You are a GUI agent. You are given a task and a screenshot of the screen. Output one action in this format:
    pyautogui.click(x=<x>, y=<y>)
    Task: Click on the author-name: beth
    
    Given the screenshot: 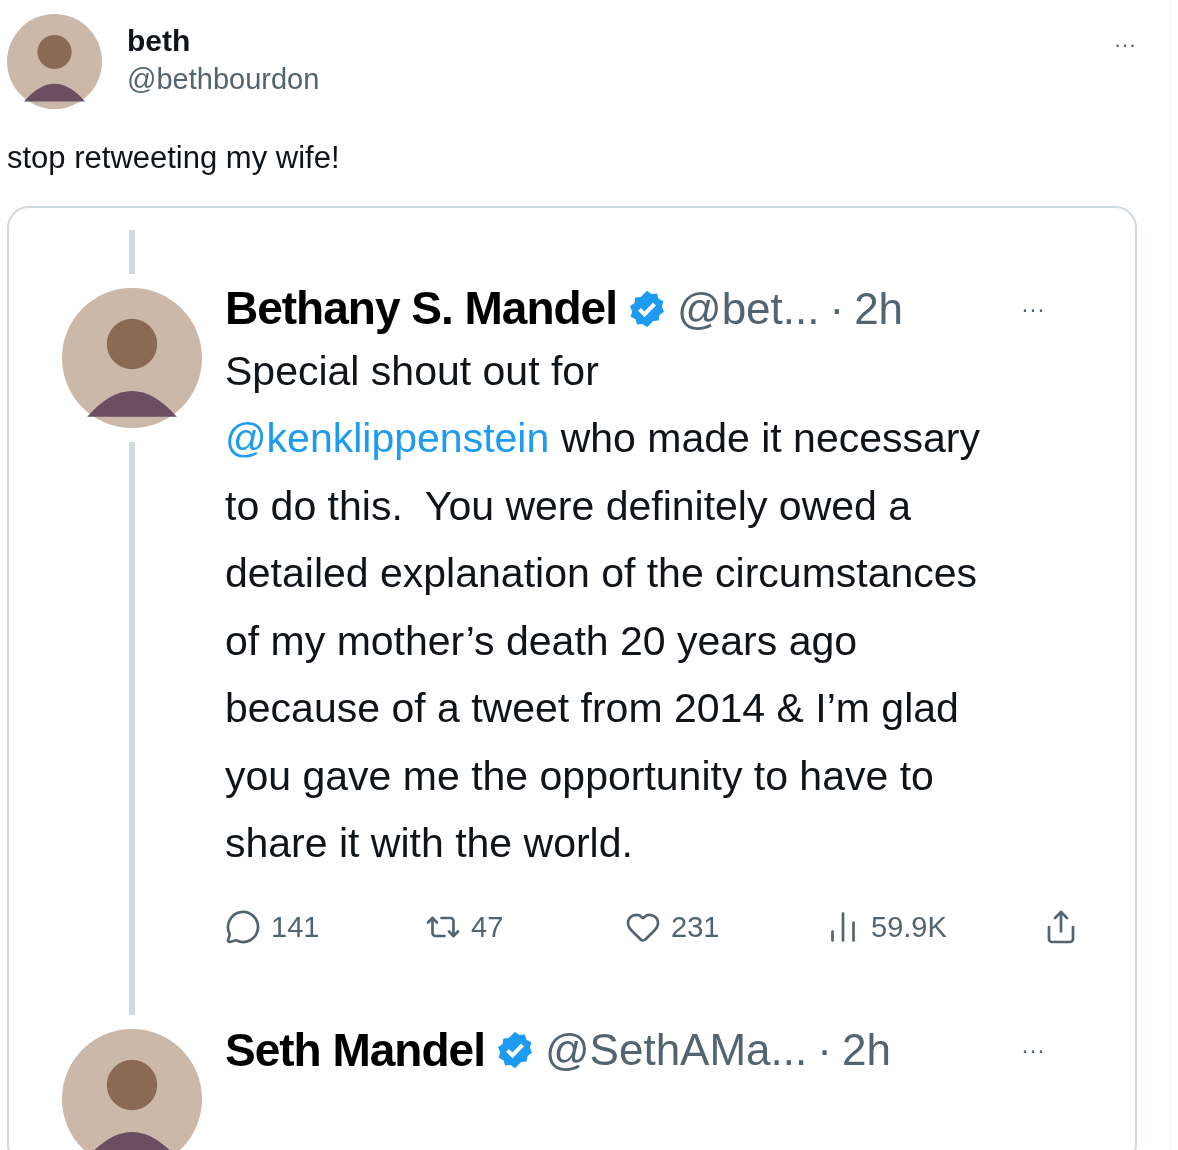 What is the action you would take?
    pyautogui.click(x=159, y=41)
    